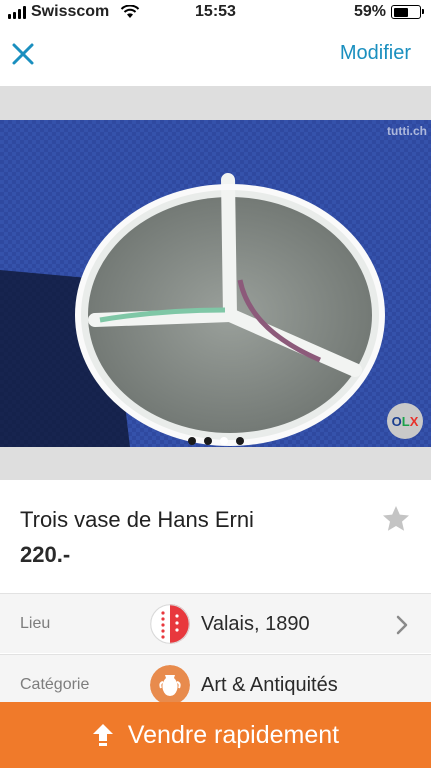 This screenshot has width=431, height=768. What do you see at coordinates (396, 519) in the screenshot?
I see `star-icon` at bounding box center [396, 519].